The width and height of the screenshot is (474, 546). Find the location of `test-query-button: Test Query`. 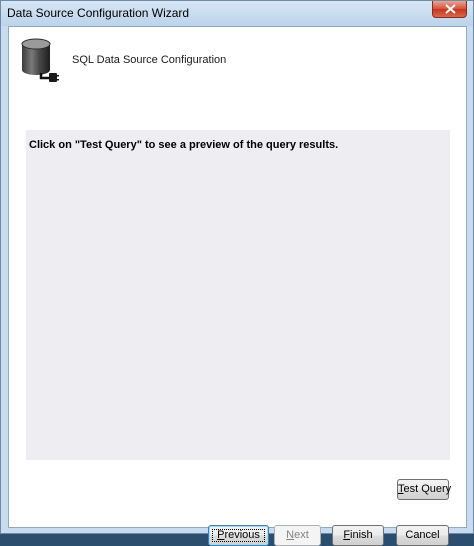

test-query-button: Test Query is located at coordinates (424, 489).